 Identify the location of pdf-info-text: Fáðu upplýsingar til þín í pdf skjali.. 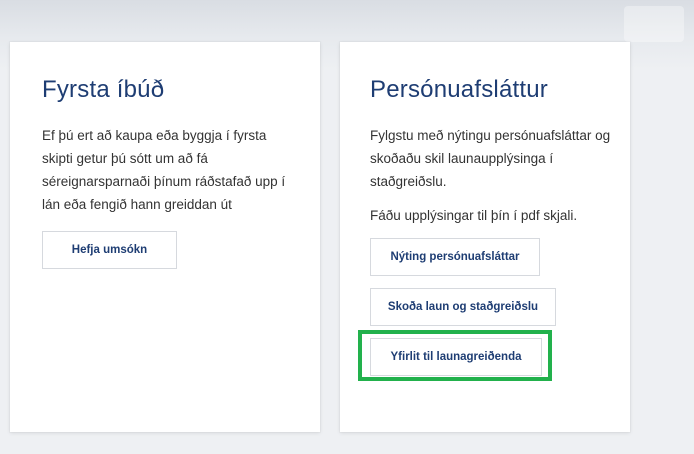
(474, 215).